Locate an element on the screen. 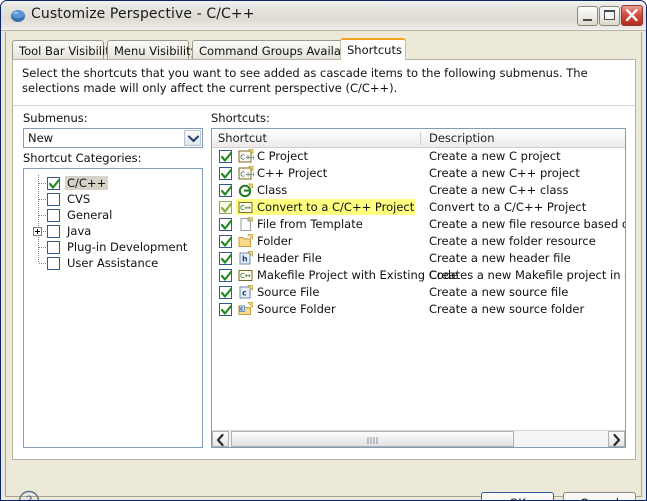 Image resolution: width=647 pixels, height=501 pixels. tree-item-cvs: CVS is located at coordinates (113, 199).